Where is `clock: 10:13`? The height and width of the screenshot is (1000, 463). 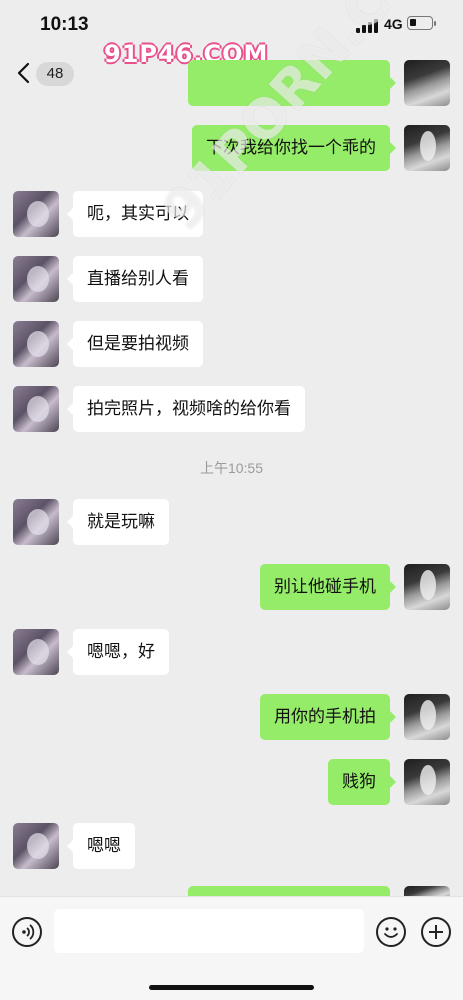 clock: 10:13 is located at coordinates (64, 24).